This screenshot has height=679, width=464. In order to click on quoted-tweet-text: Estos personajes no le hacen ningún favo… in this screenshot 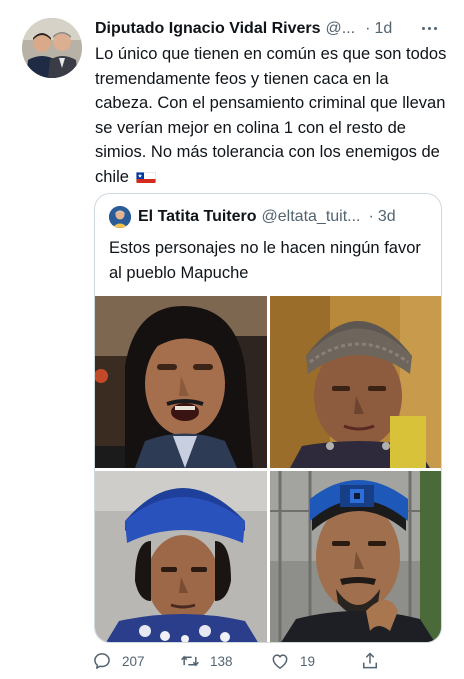, I will do `click(265, 260)`.